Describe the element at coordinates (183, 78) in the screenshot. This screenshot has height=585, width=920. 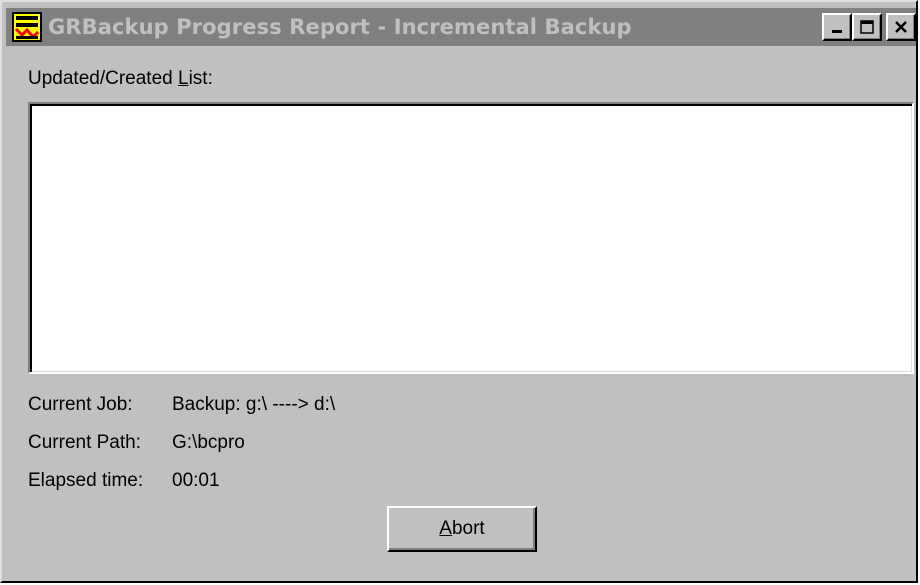
I see `mnemonic-l: L` at that location.